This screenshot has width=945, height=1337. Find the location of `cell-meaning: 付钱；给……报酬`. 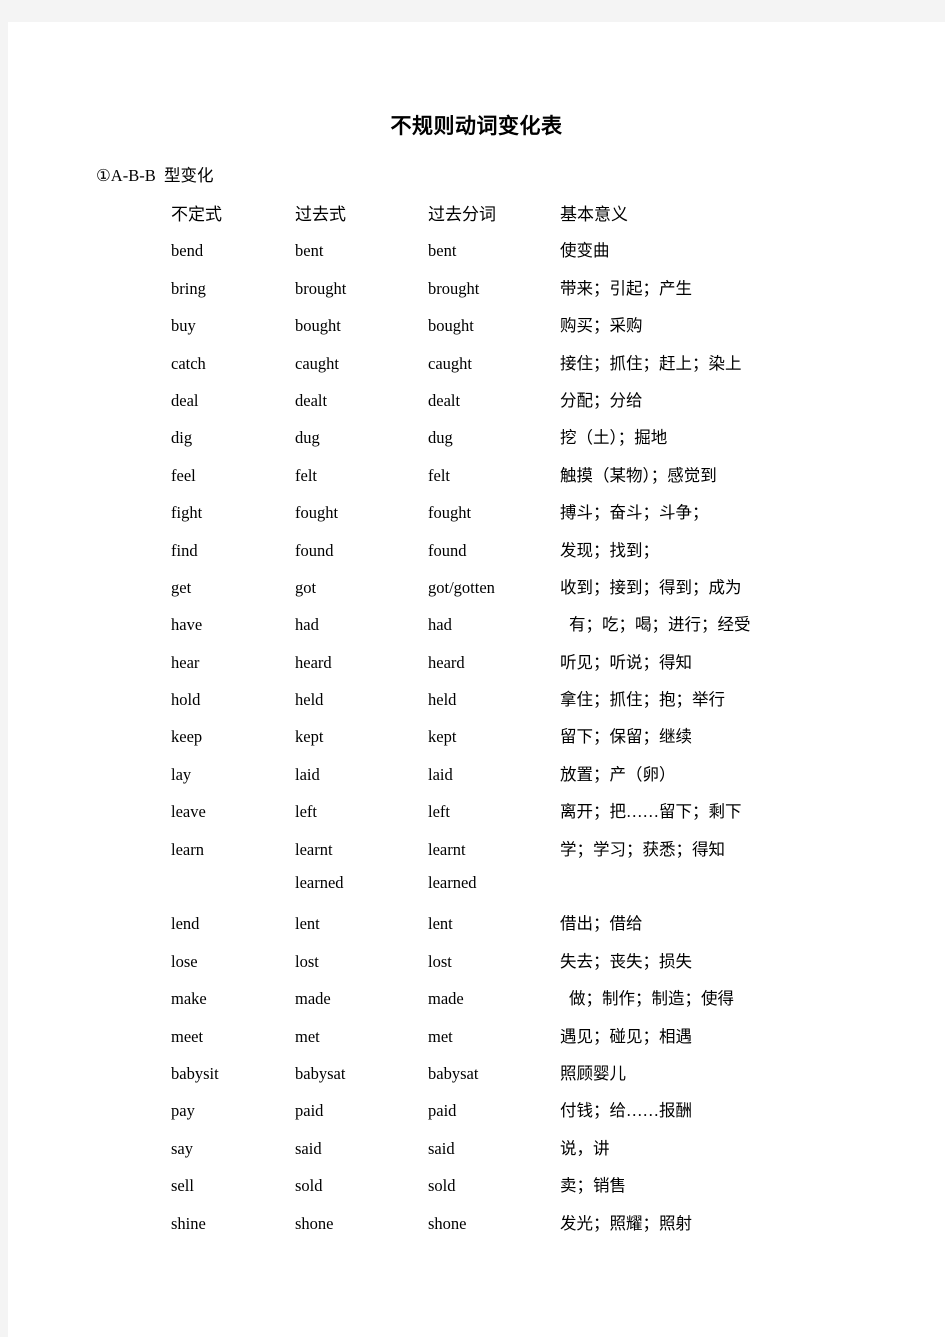

cell-meaning: 付钱；给……报酬 is located at coordinates (626, 1111).